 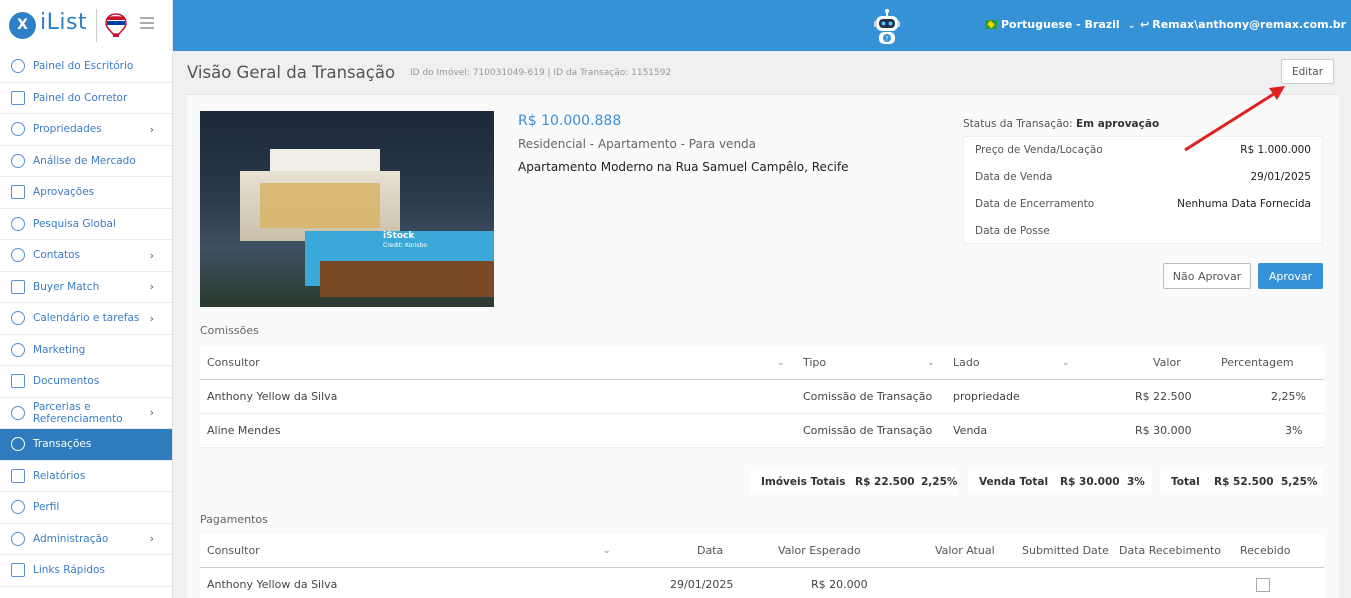 I want to click on payments-label: Pagamentos, so click(x=234, y=519).